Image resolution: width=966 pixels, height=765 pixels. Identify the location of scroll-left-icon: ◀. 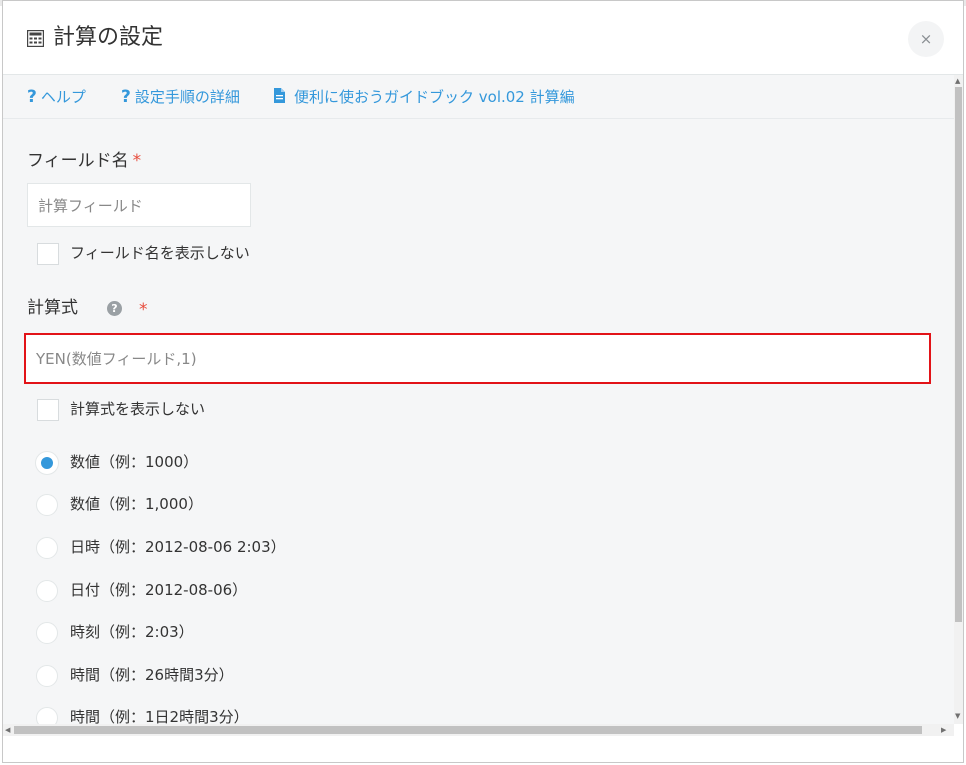
(7, 730).